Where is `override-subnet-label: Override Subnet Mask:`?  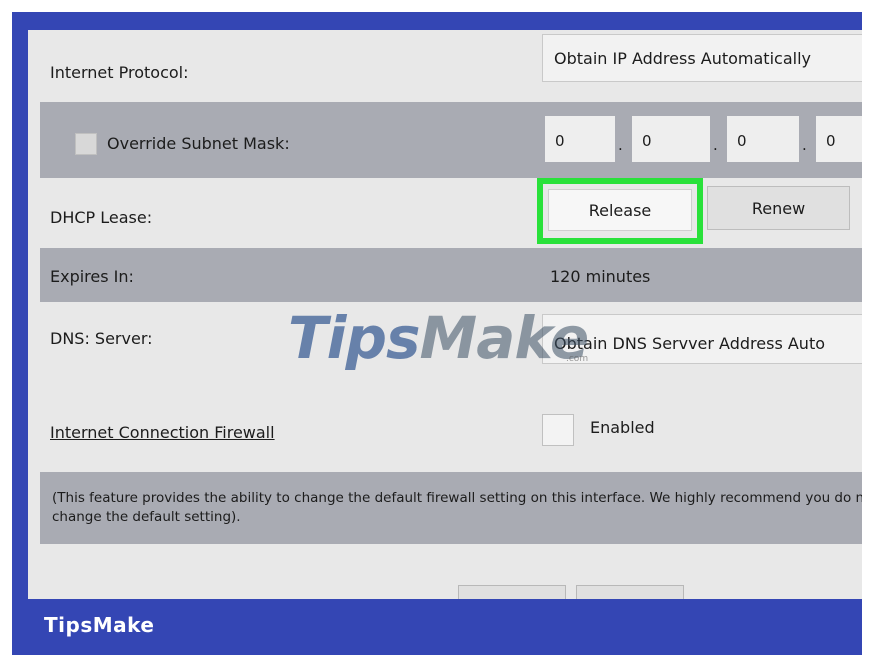
override-subnet-label: Override Subnet Mask: is located at coordinates (198, 143).